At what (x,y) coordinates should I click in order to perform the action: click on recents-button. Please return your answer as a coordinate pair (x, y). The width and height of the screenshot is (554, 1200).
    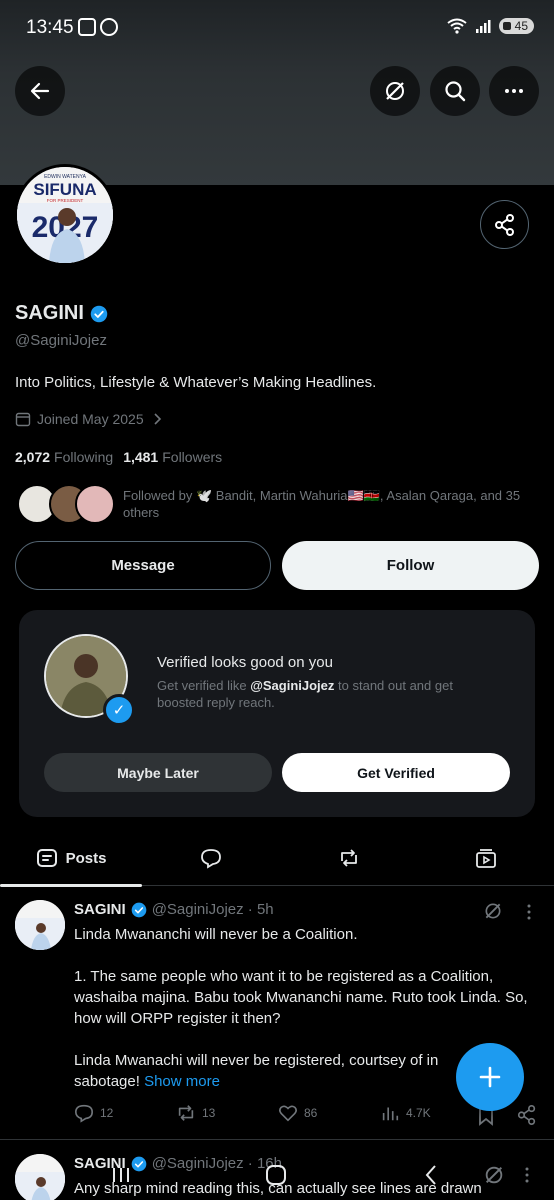
    Looking at the image, I should click on (121, 1175).